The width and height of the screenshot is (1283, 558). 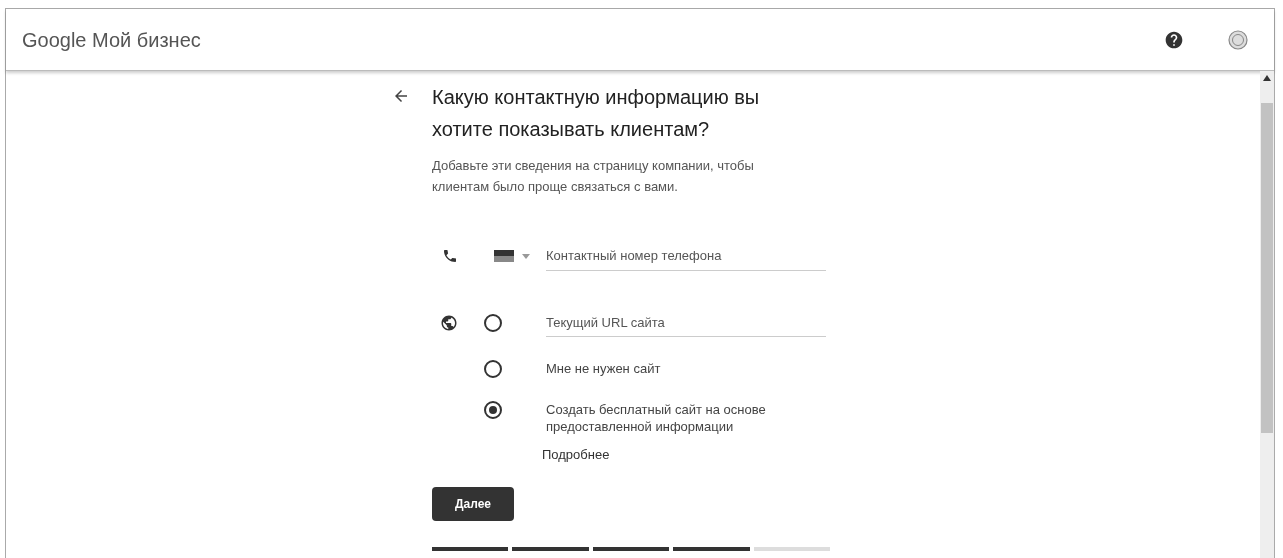 I want to click on phone-icon, so click(x=450, y=256).